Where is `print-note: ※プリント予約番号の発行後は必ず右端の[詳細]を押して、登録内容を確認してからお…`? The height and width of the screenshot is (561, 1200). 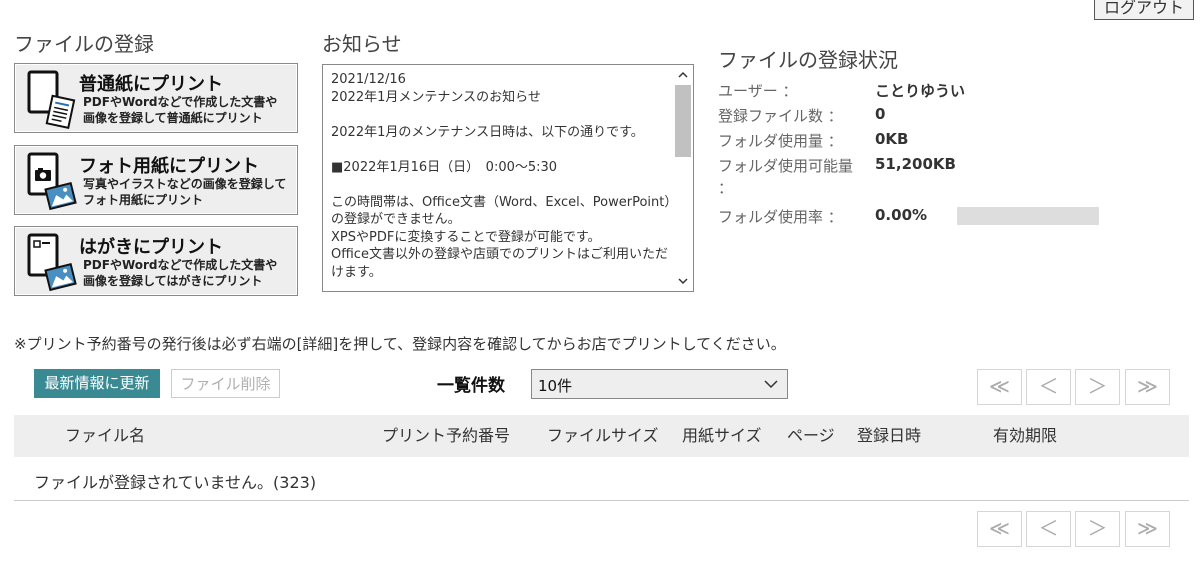
print-note: ※プリント予約番号の発行後は必ず右端の[詳細]を押して、登録内容を確認してからお… is located at coordinates (400, 344).